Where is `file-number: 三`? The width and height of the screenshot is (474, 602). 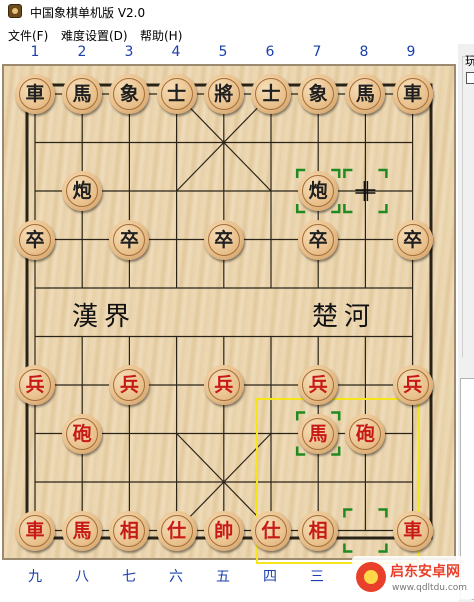 file-number: 三 is located at coordinates (317, 577).